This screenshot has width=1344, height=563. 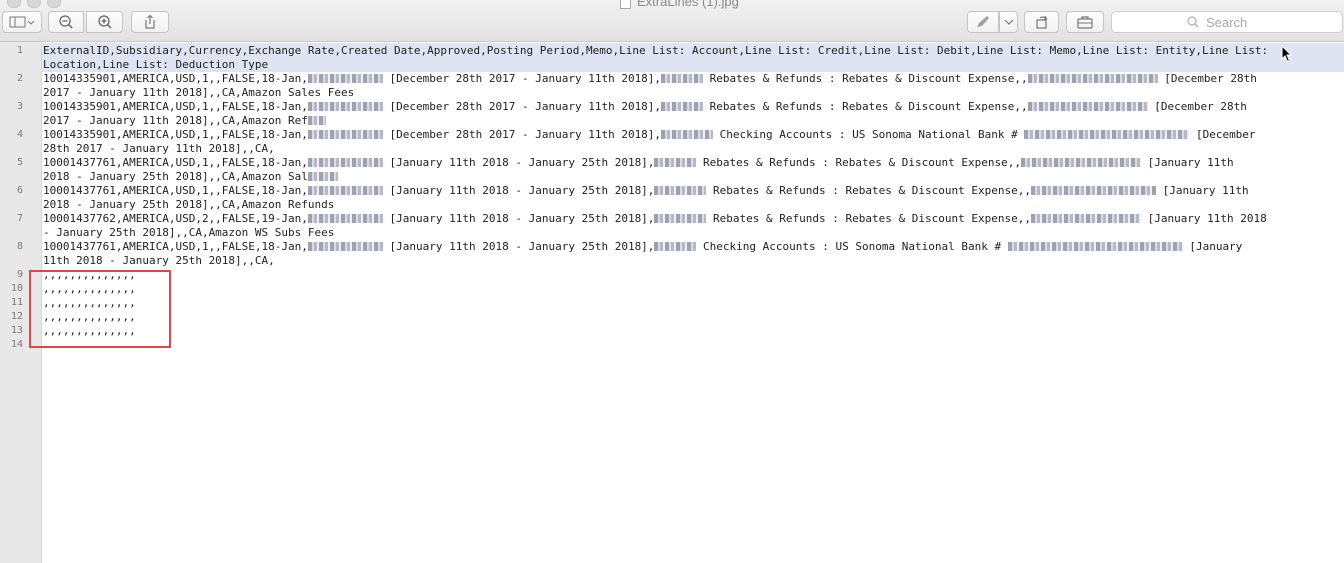 I want to click on sidebar-icon, so click(x=22, y=22).